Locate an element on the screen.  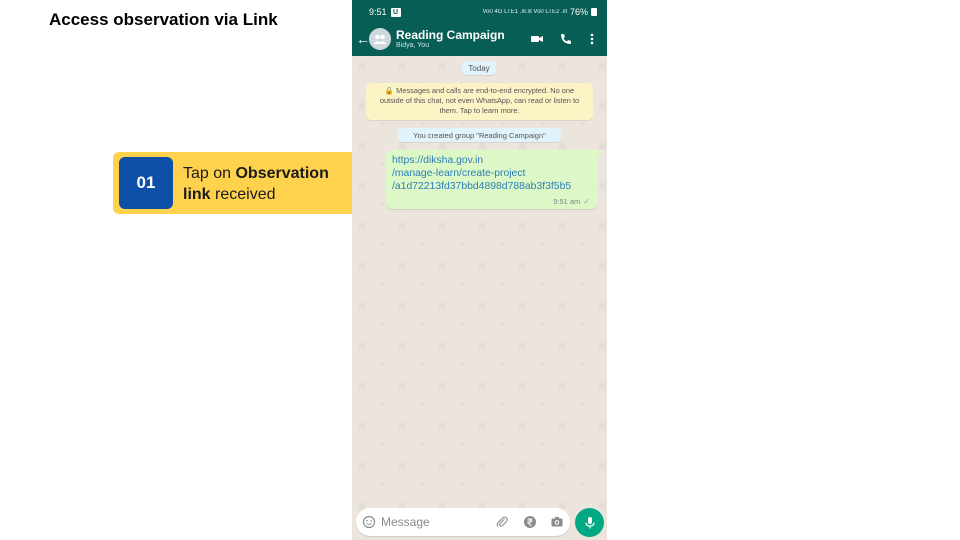
observation-link-line-1: https://diksha.gov.in is located at coordinates (492, 160).